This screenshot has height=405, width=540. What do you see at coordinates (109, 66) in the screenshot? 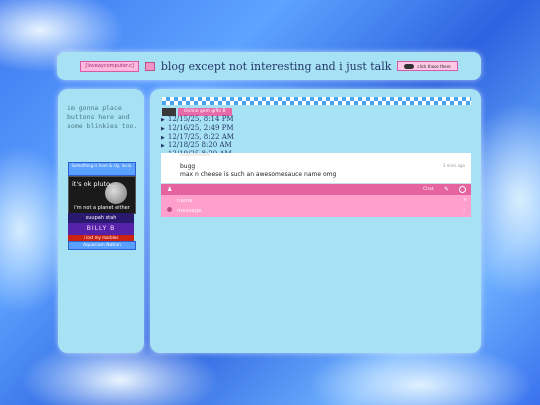
I see `site-badge: [loveaycomputer.c]` at bounding box center [109, 66].